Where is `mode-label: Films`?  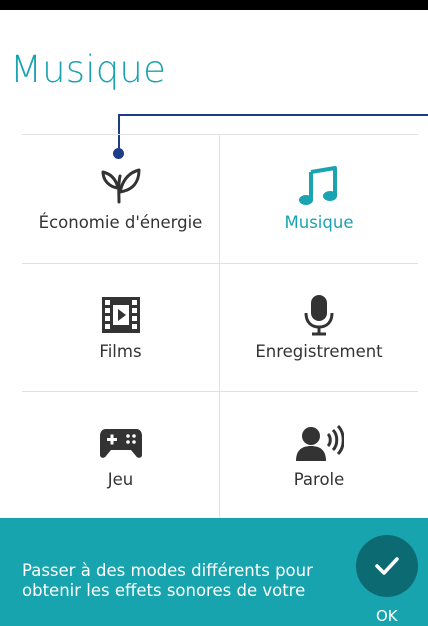 mode-label: Films is located at coordinates (120, 351).